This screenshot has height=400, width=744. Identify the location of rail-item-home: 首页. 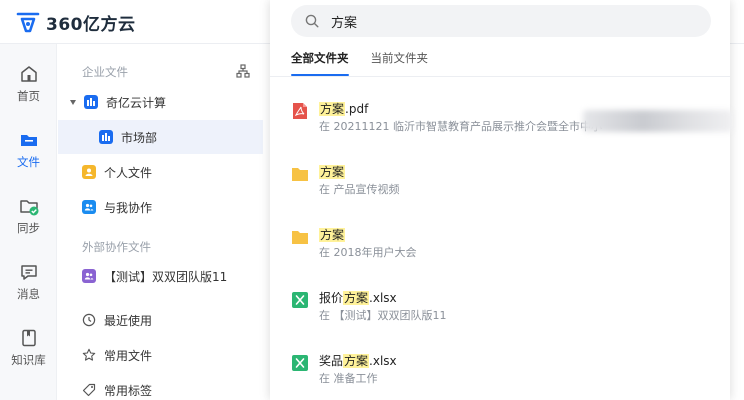
(28, 84).